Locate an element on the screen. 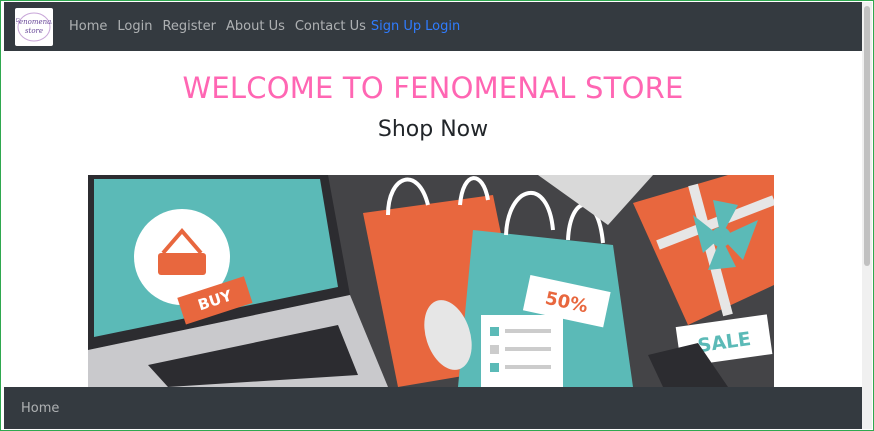 Image resolution: width=874 pixels, height=431 pixels. receipt-illustration is located at coordinates (522, 351).